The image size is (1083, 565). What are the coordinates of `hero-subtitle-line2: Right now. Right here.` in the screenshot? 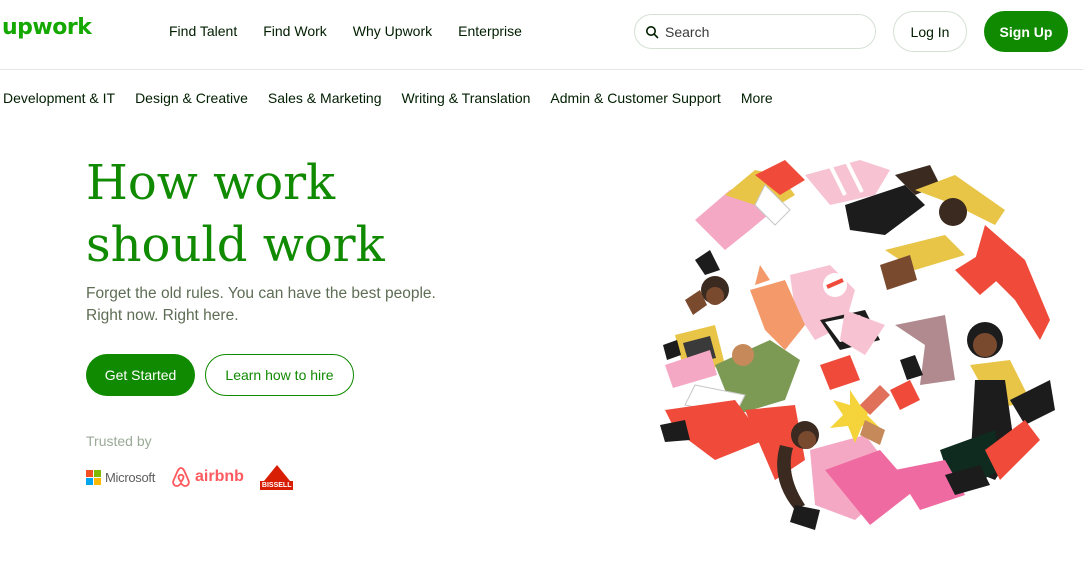 It's located at (162, 315).